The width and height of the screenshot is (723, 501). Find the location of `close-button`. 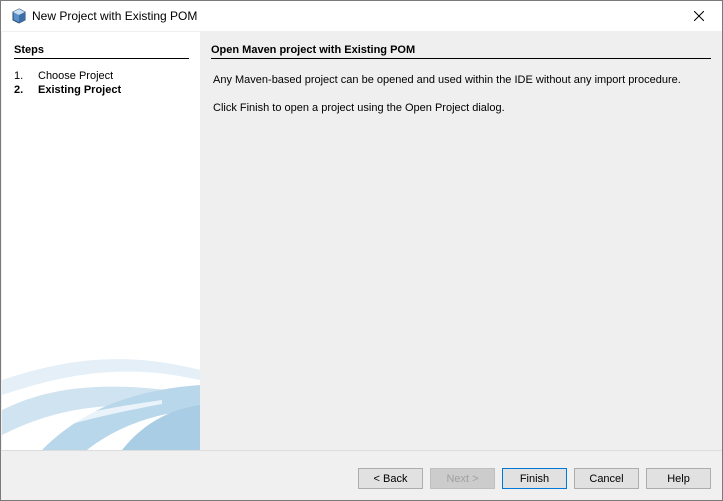

close-button is located at coordinates (699, 16).